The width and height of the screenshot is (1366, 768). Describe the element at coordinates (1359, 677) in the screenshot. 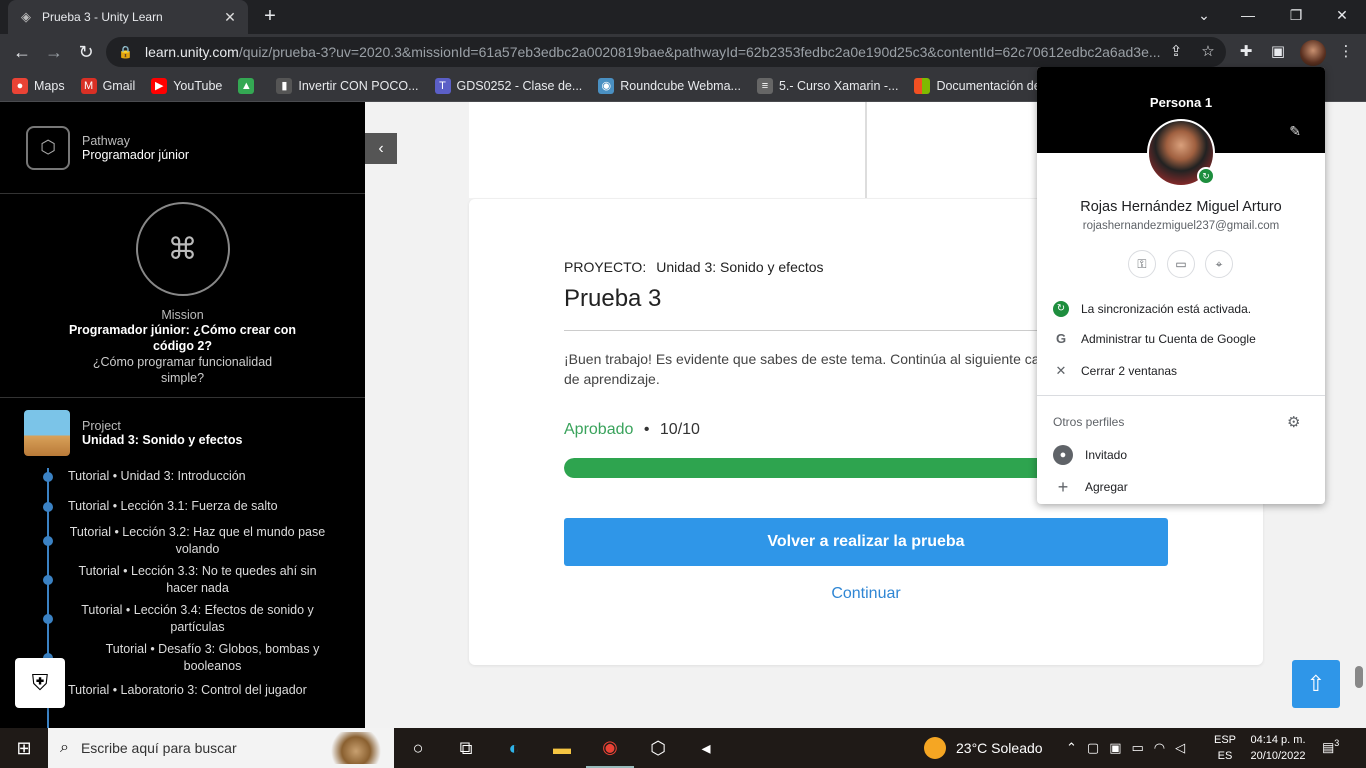

I see `scrollbar-thumb` at that location.